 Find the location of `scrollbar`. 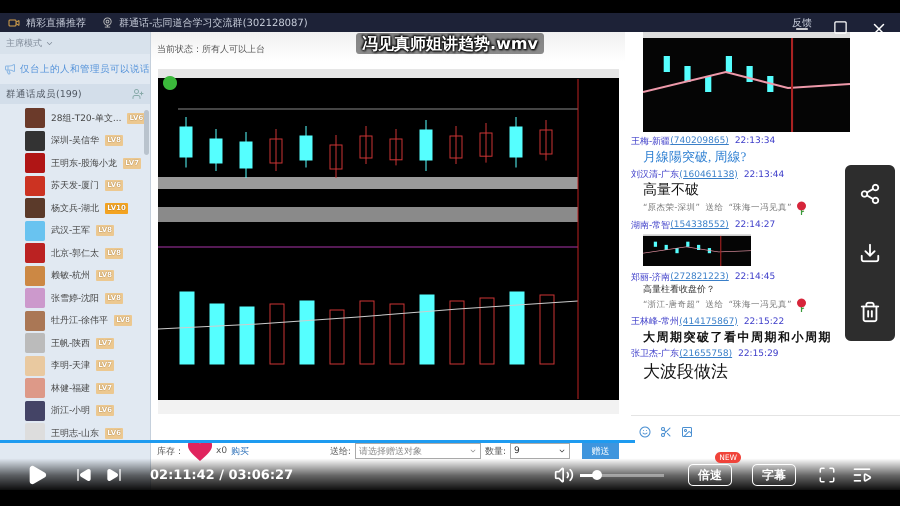

scrollbar is located at coordinates (146, 132).